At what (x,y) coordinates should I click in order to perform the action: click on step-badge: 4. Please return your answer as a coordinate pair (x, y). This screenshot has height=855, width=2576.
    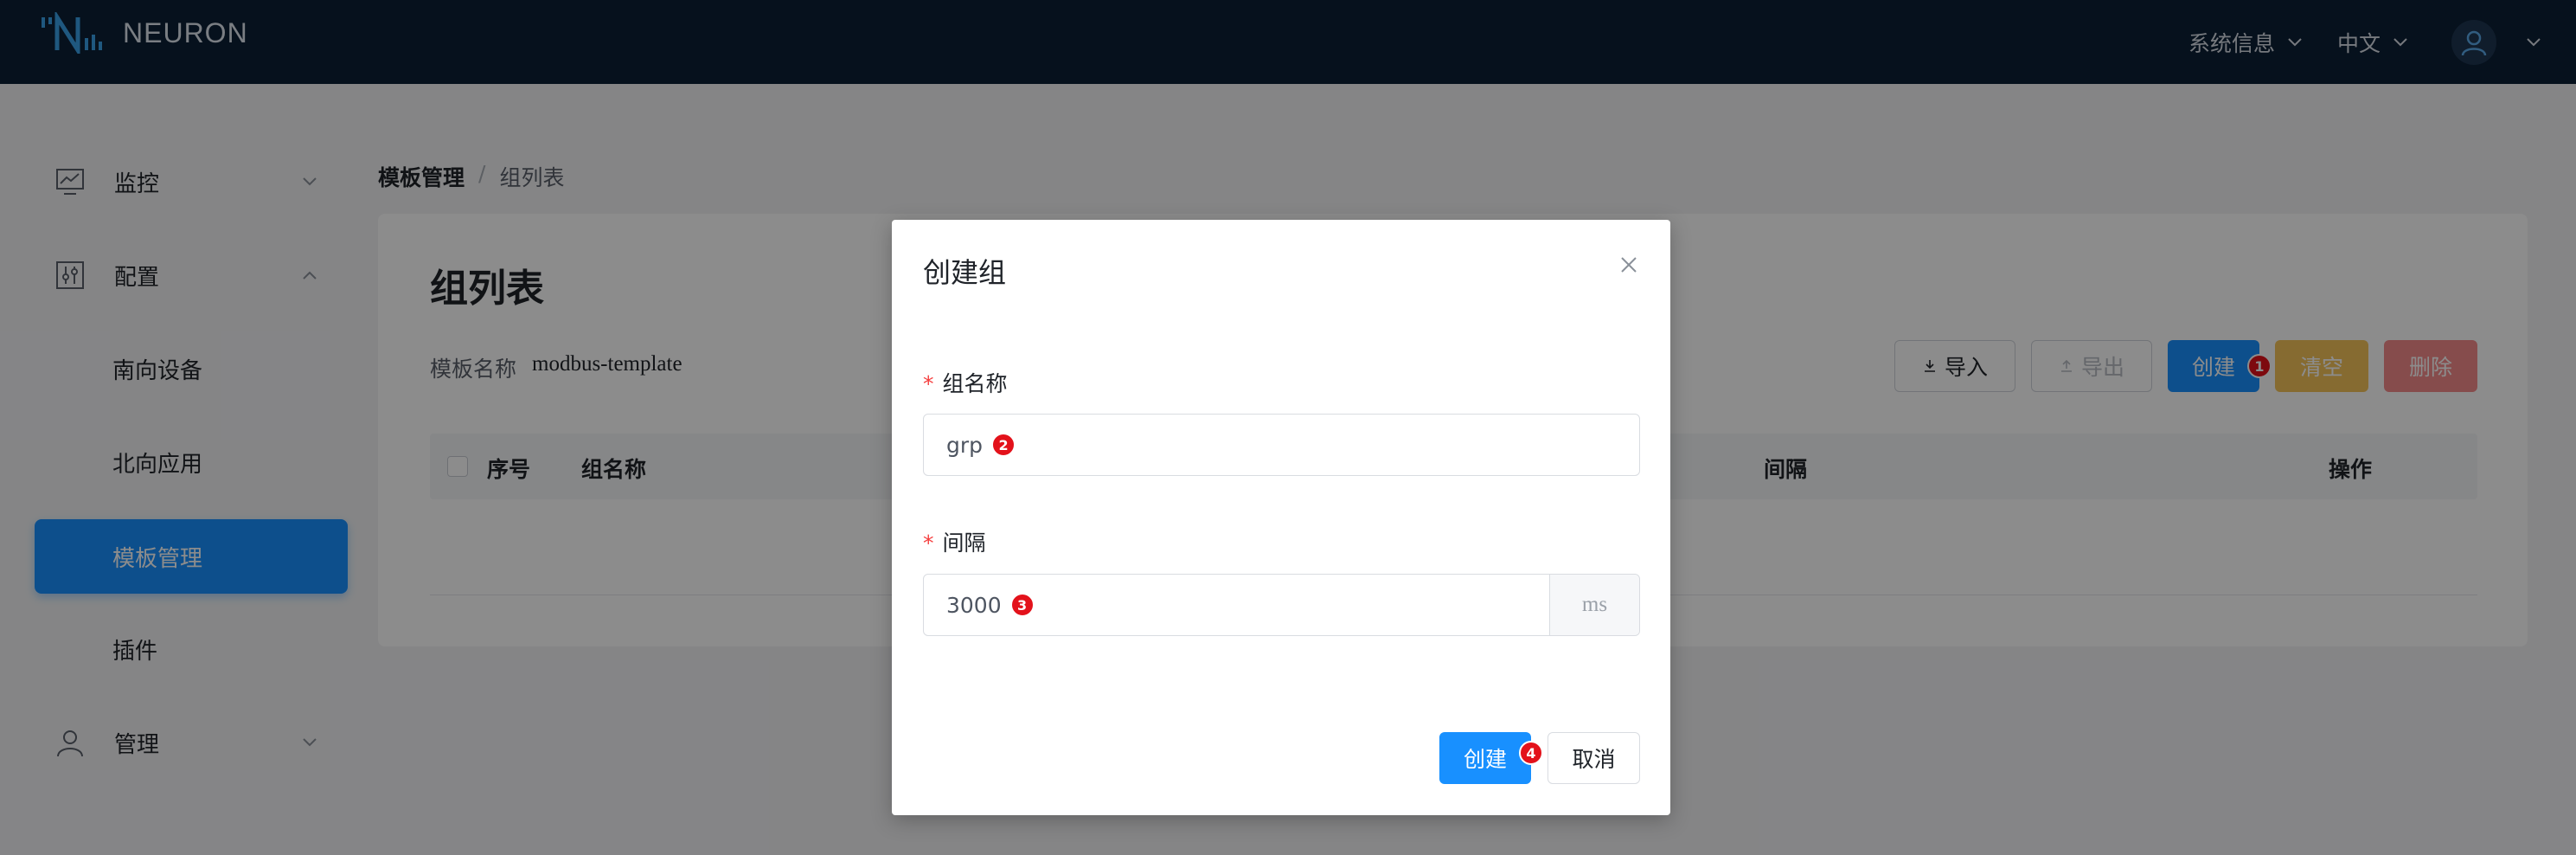
    Looking at the image, I should click on (1531, 753).